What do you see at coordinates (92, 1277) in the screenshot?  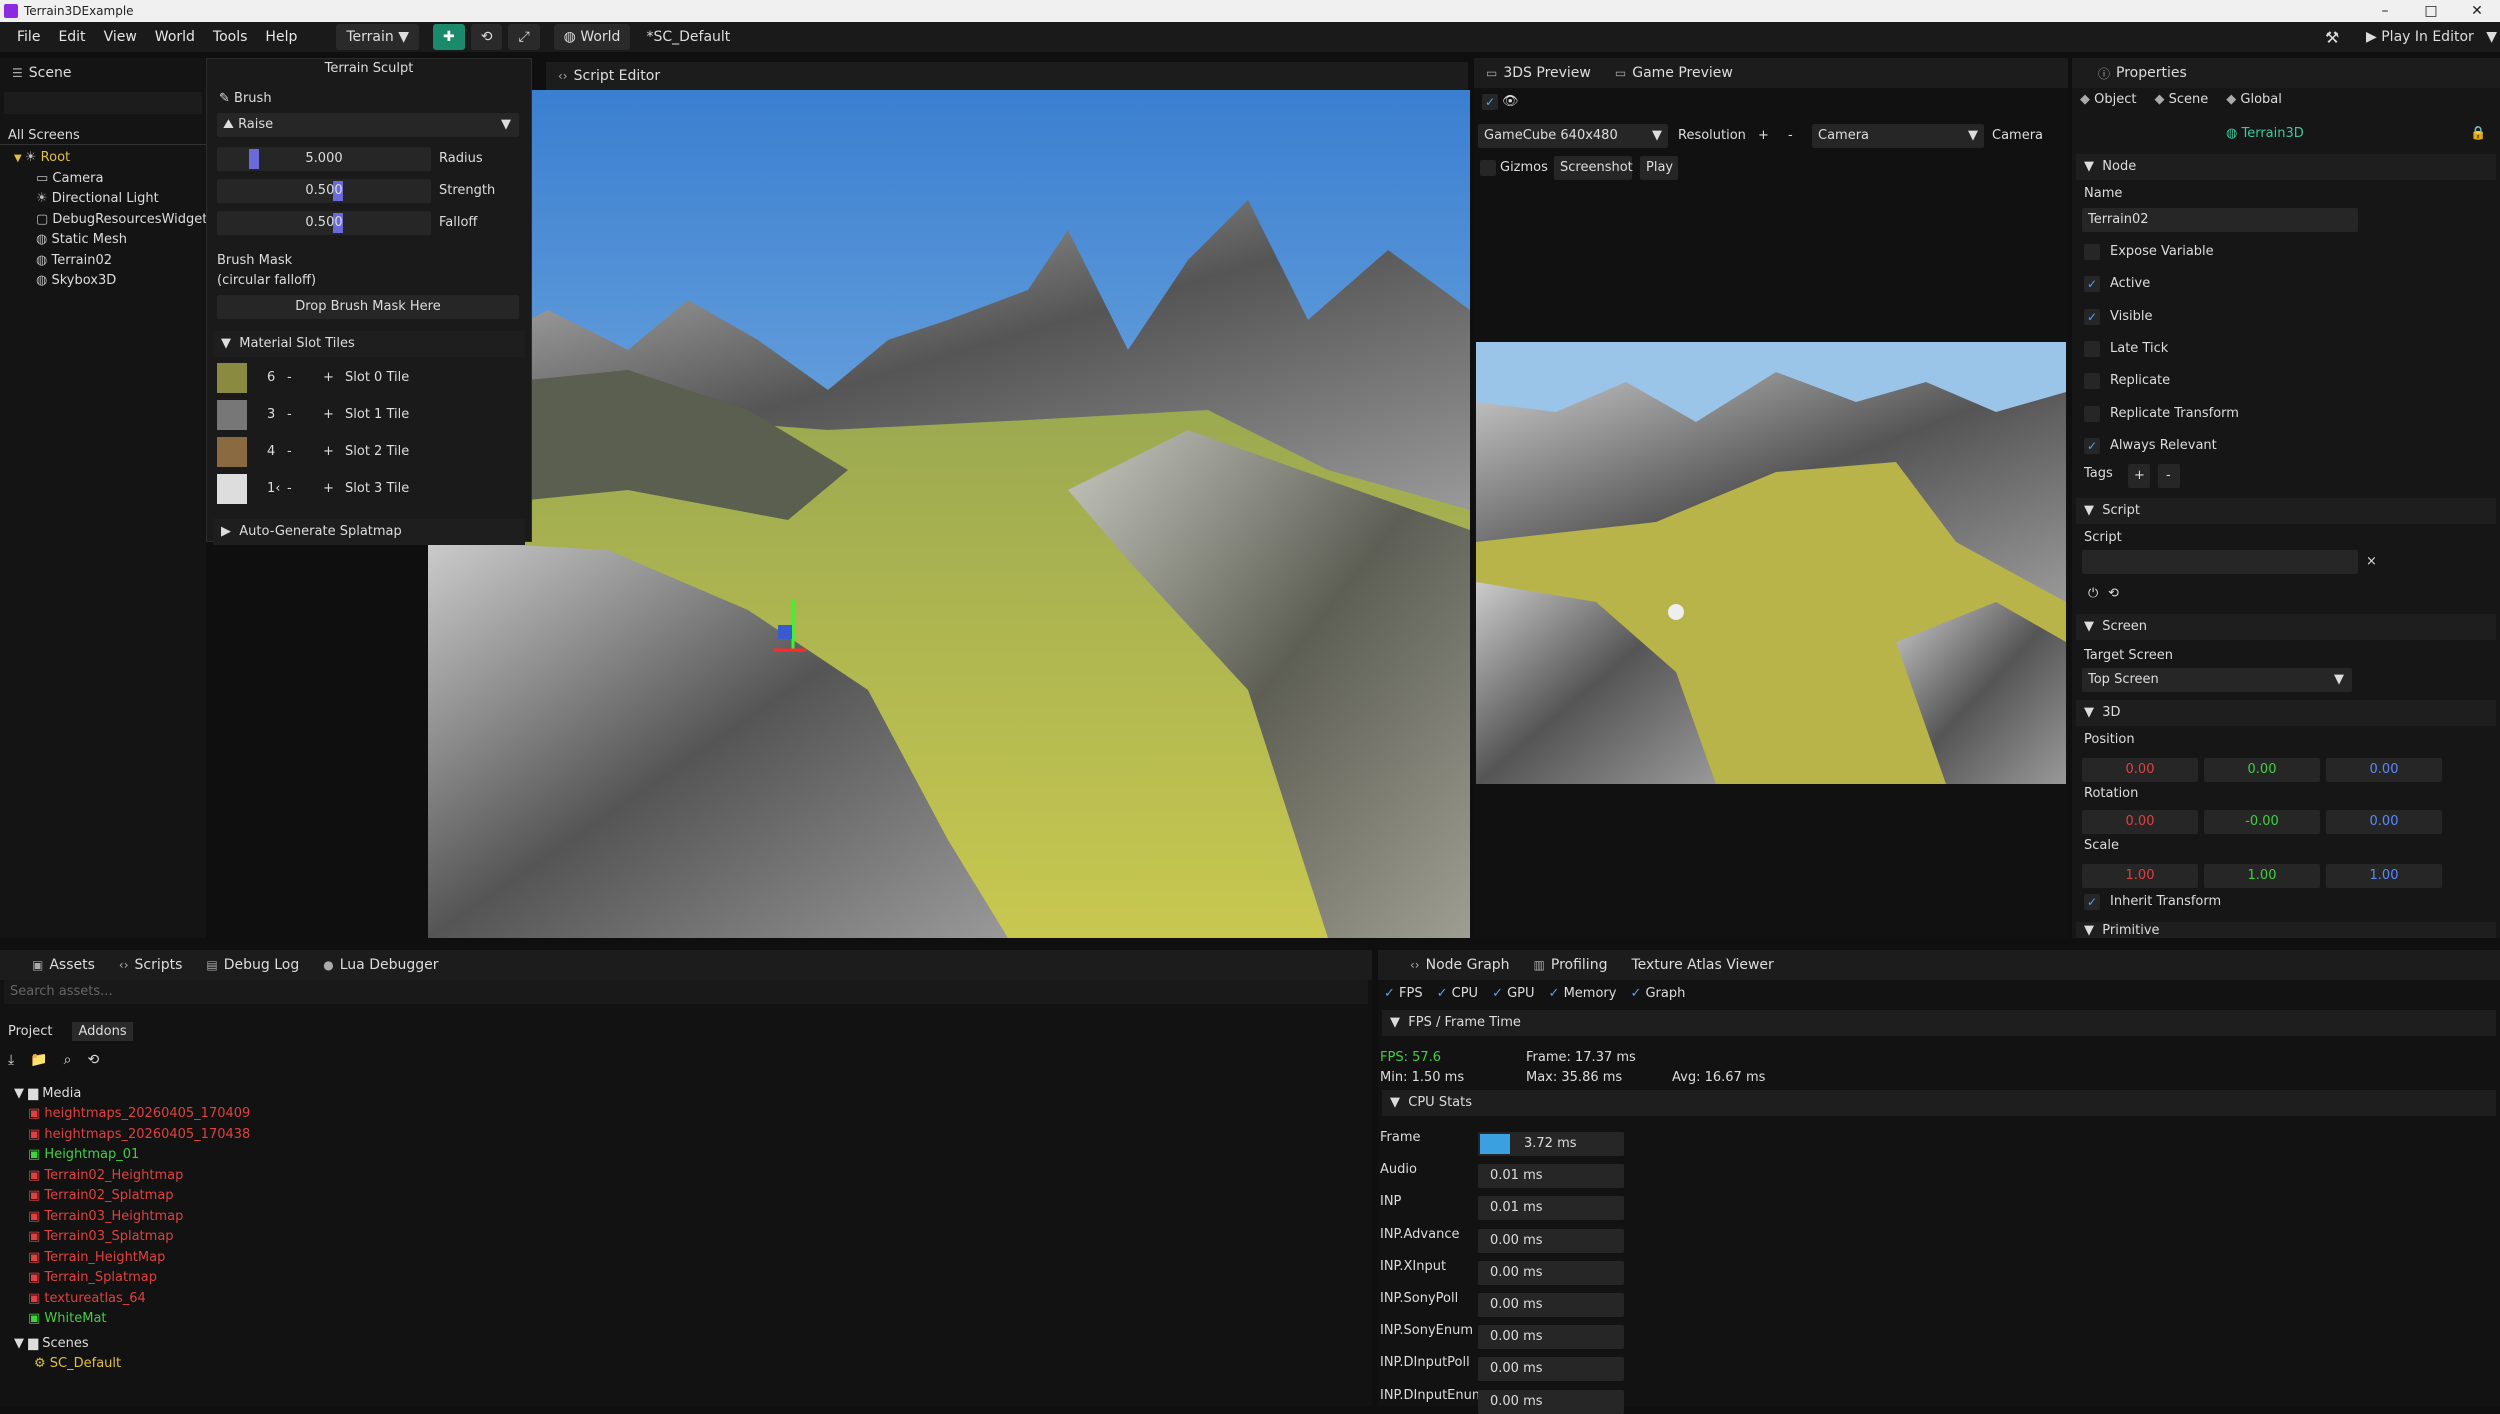 I see `asset-item: ▣ Terrain_Splatmap` at bounding box center [92, 1277].